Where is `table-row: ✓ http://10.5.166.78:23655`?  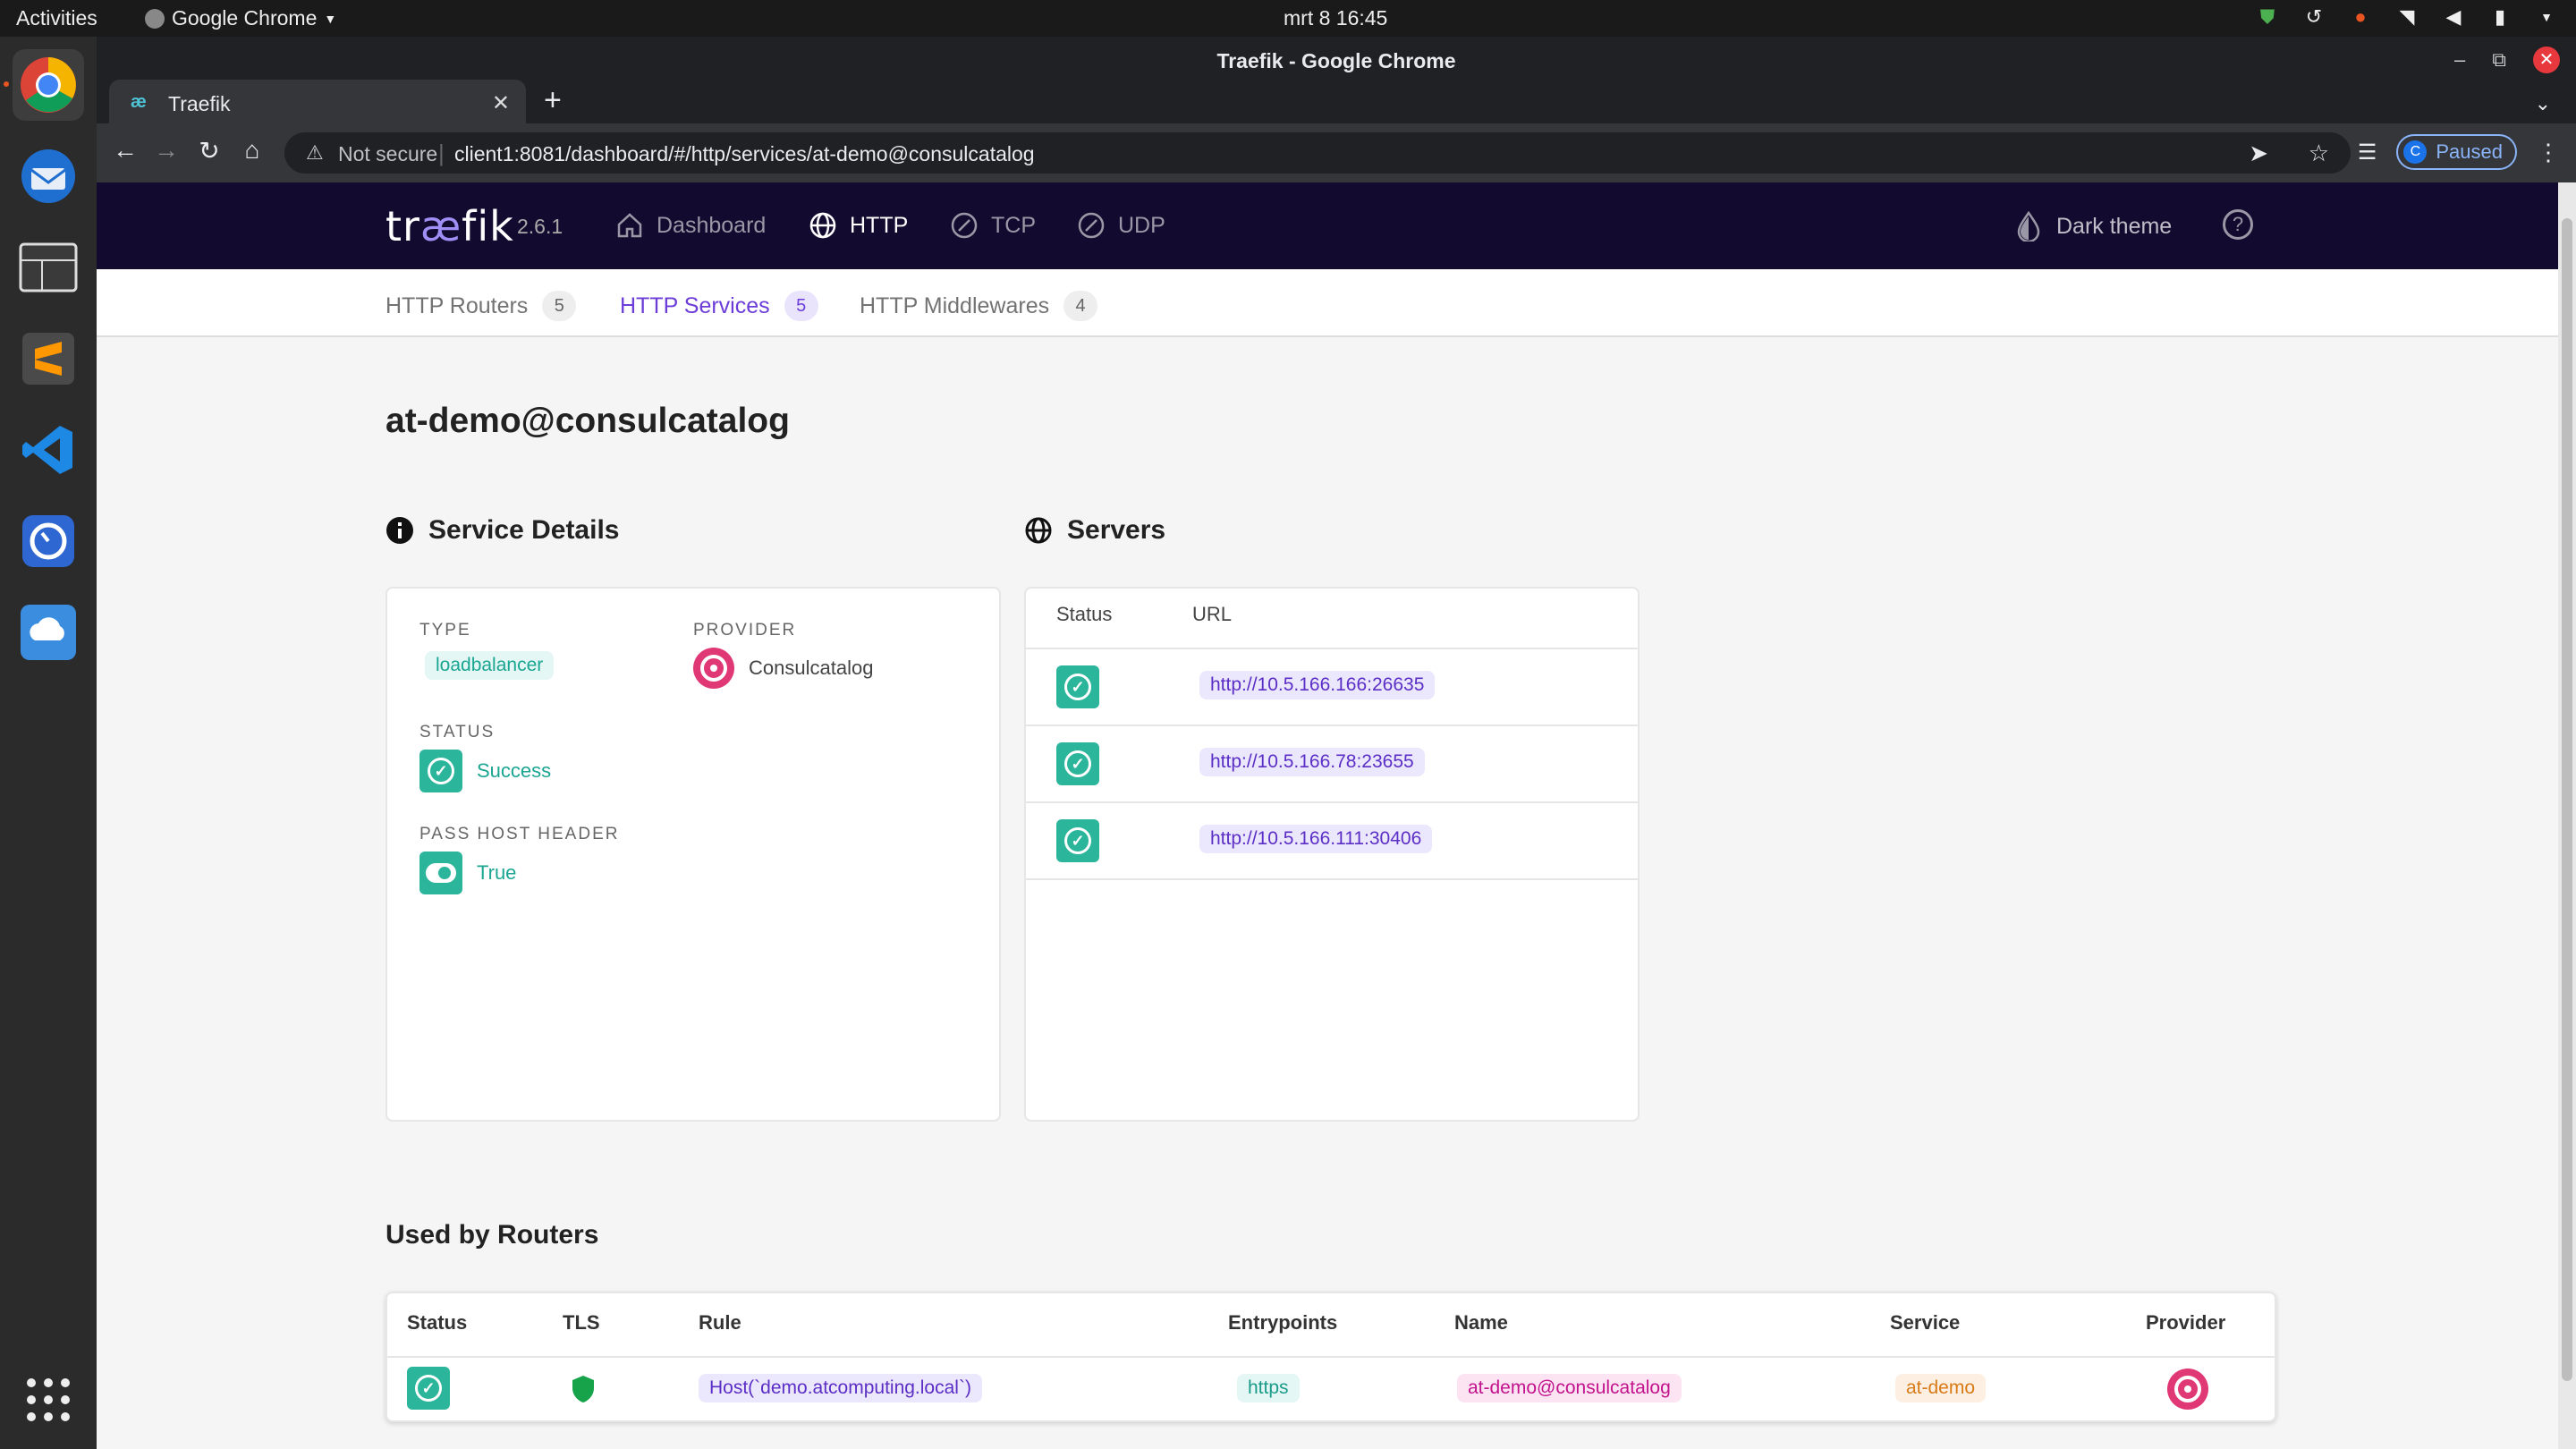 table-row: ✓ http://10.5.166.78:23655 is located at coordinates (1332, 763).